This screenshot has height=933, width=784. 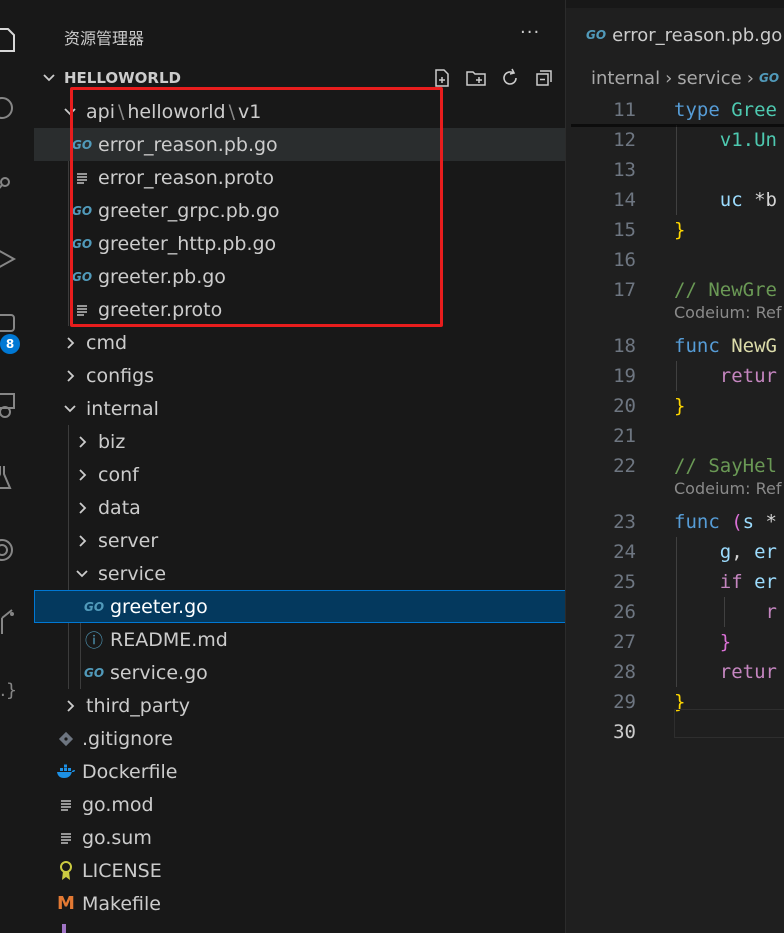 What do you see at coordinates (299, 771) in the screenshot?
I see `tree-file-dockerfile: Dockerfile` at bounding box center [299, 771].